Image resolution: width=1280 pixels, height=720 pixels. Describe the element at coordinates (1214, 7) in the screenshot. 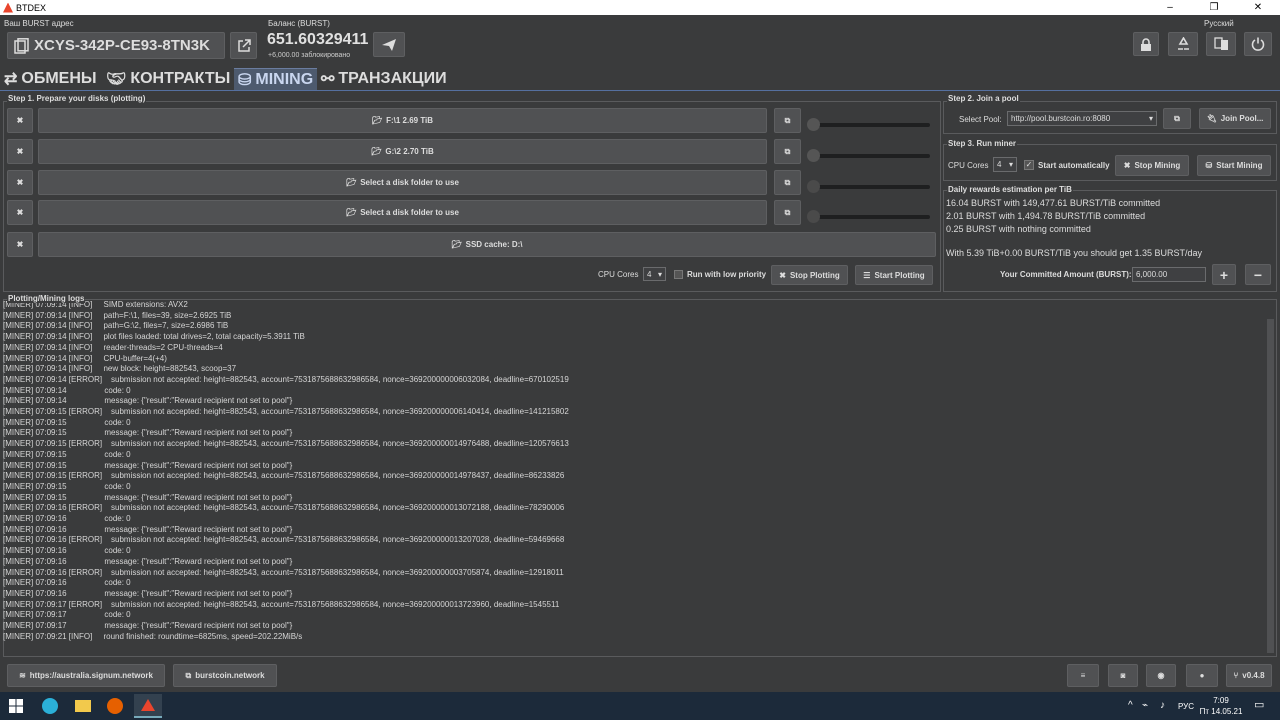

I see `maximize-button: ❐` at that location.